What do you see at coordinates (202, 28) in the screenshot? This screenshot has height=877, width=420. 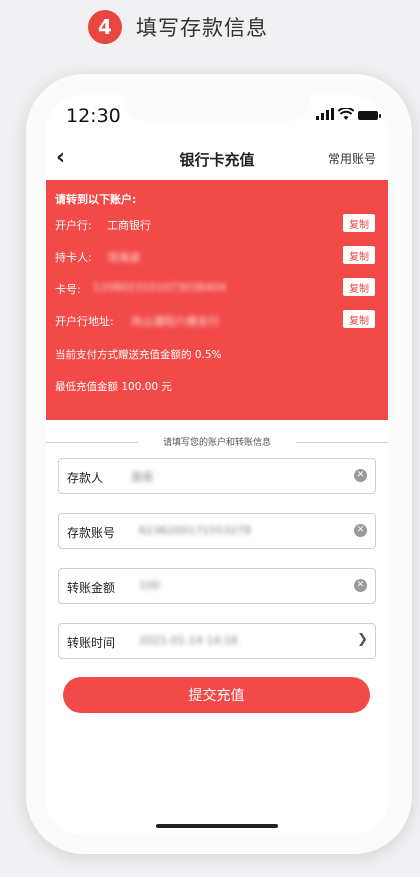 I see `step-title: 填写存款信息` at bounding box center [202, 28].